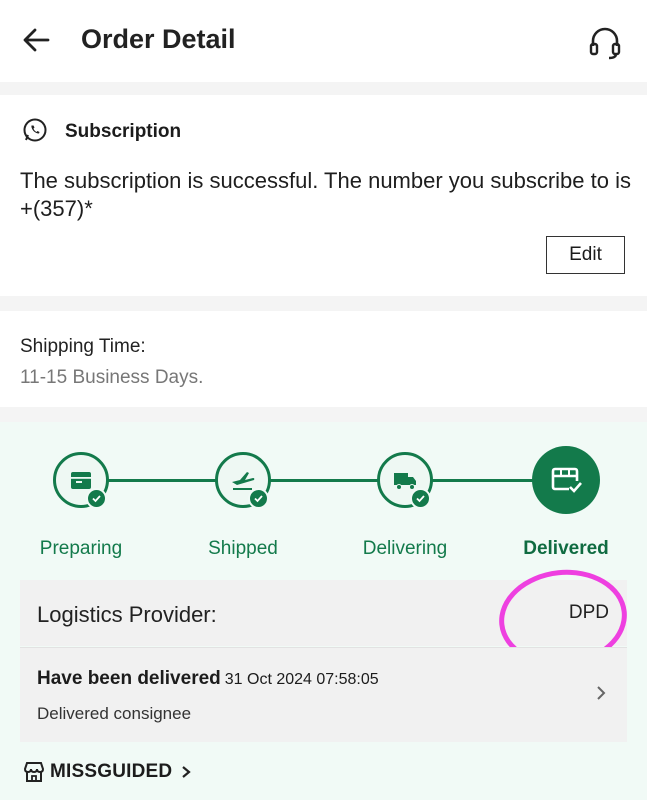 The height and width of the screenshot is (800, 647). Describe the element at coordinates (158, 39) in the screenshot. I see `page-title: Order Detail` at that location.